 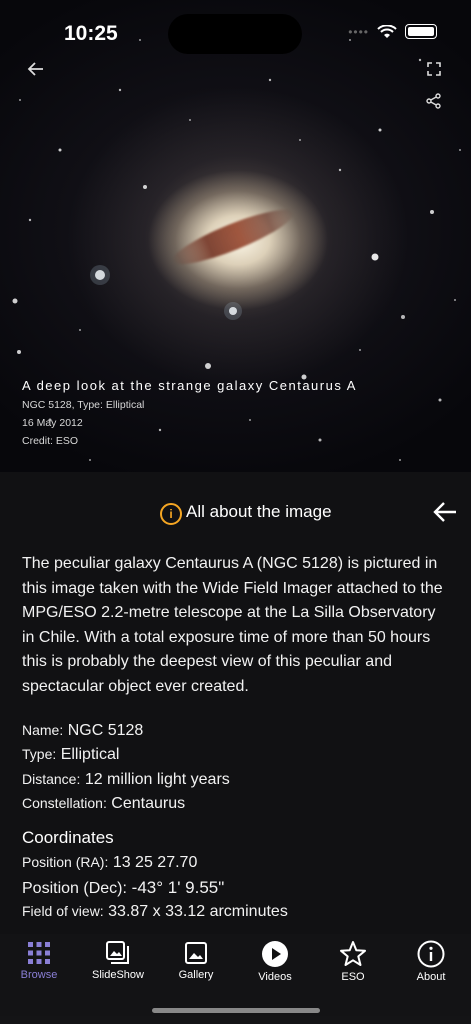 I want to click on name-label: Name:, so click(x=43, y=730).